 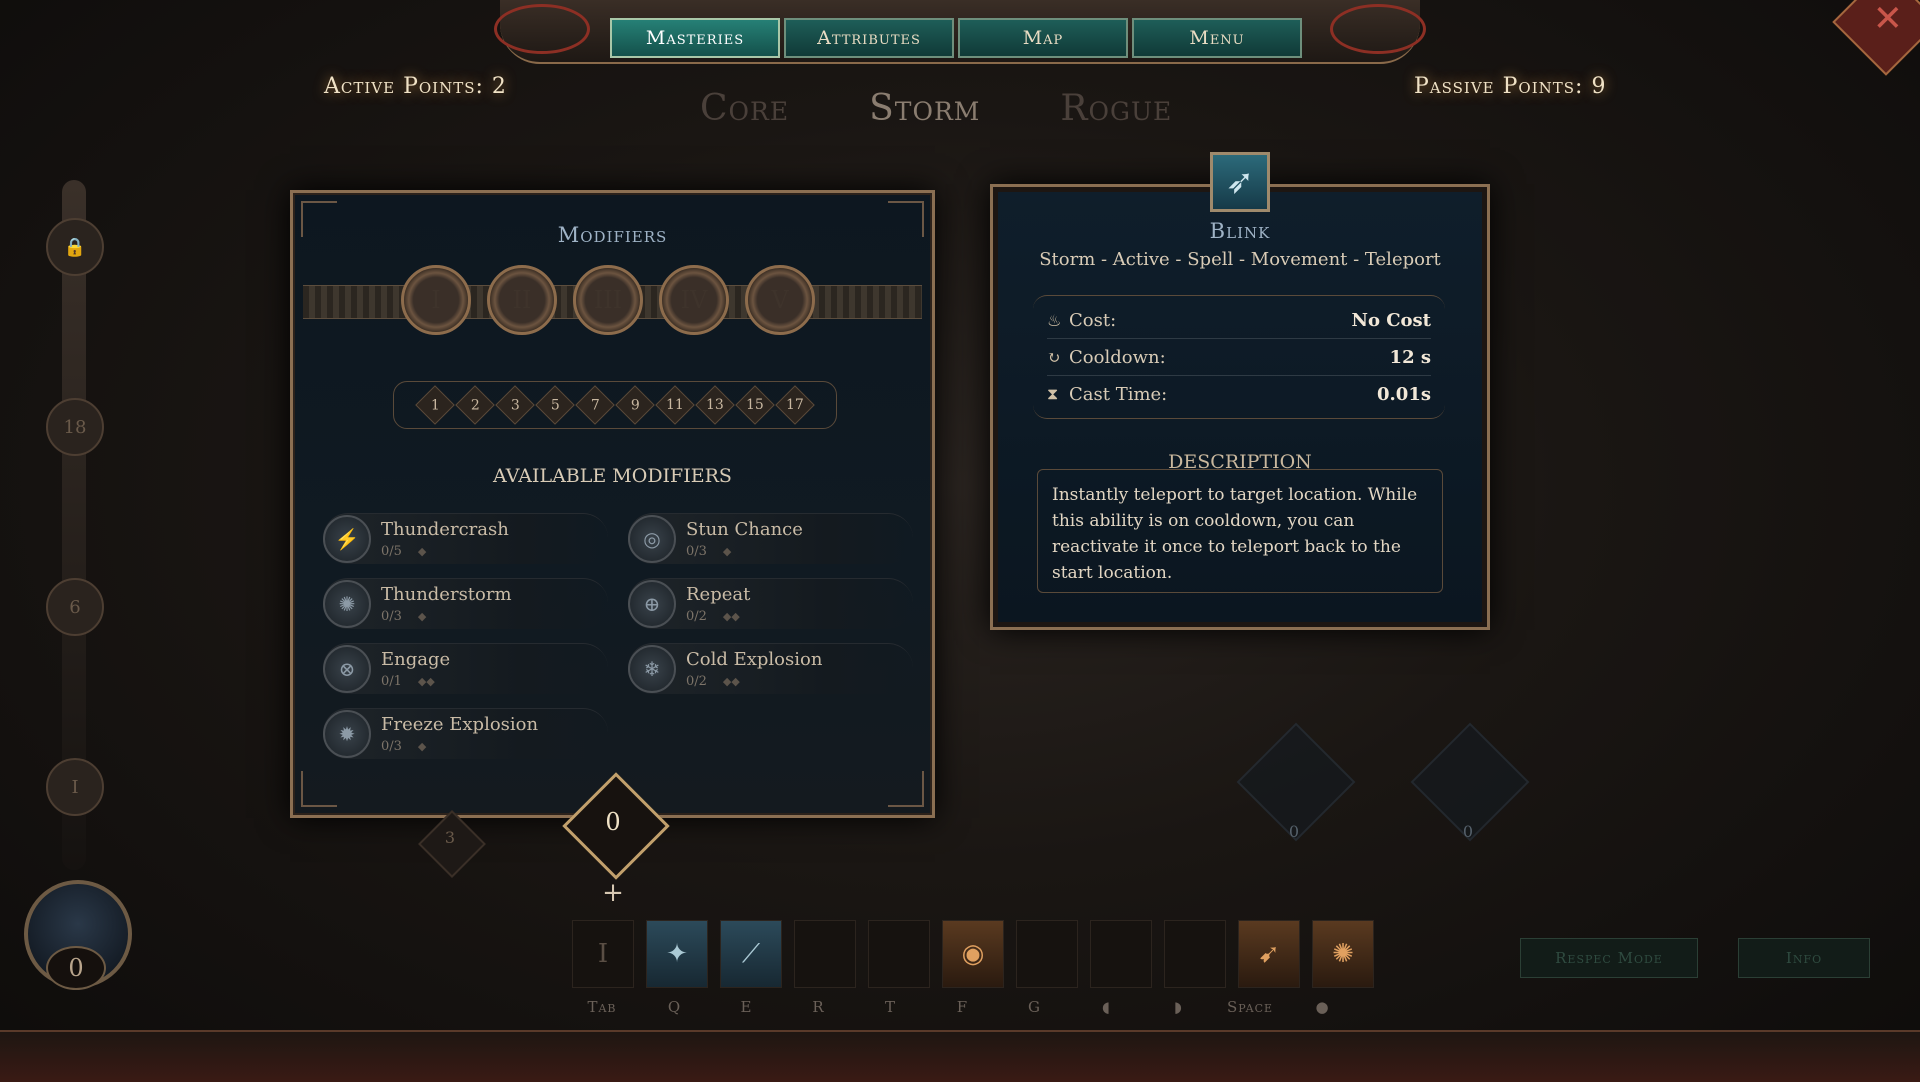 What do you see at coordinates (515, 405) in the screenshot?
I see `level-marker: 3` at bounding box center [515, 405].